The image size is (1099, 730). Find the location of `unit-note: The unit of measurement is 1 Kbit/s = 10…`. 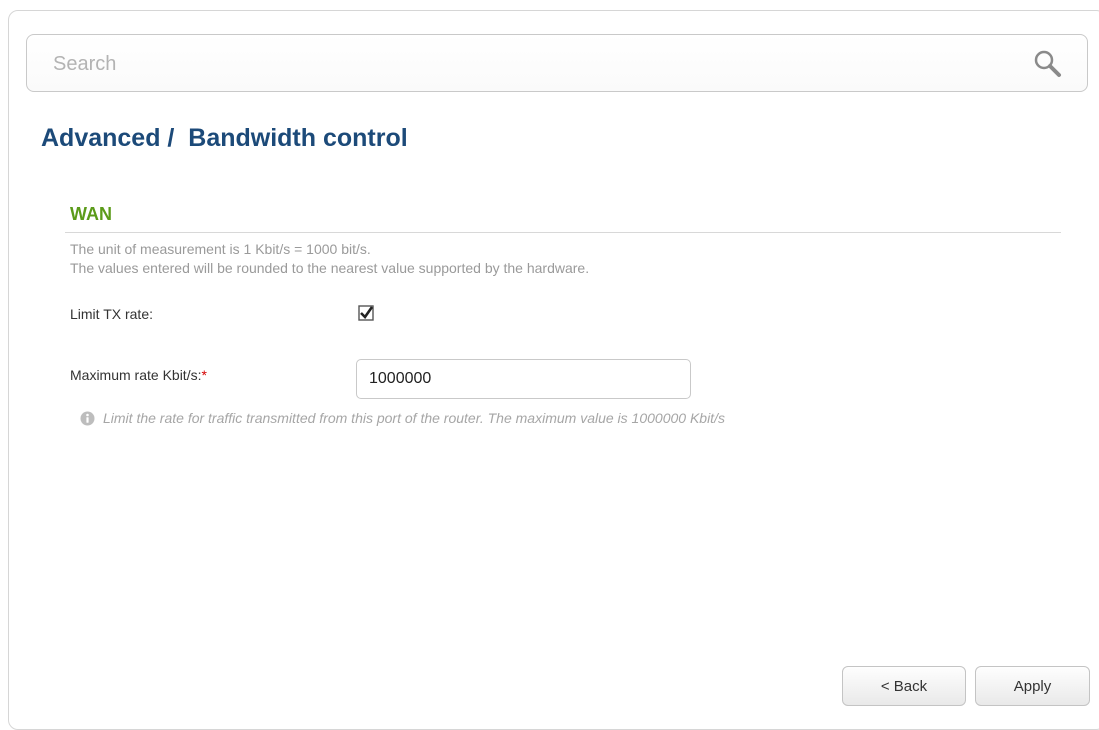

unit-note: The unit of measurement is 1 Kbit/s = 10… is located at coordinates (220, 249).